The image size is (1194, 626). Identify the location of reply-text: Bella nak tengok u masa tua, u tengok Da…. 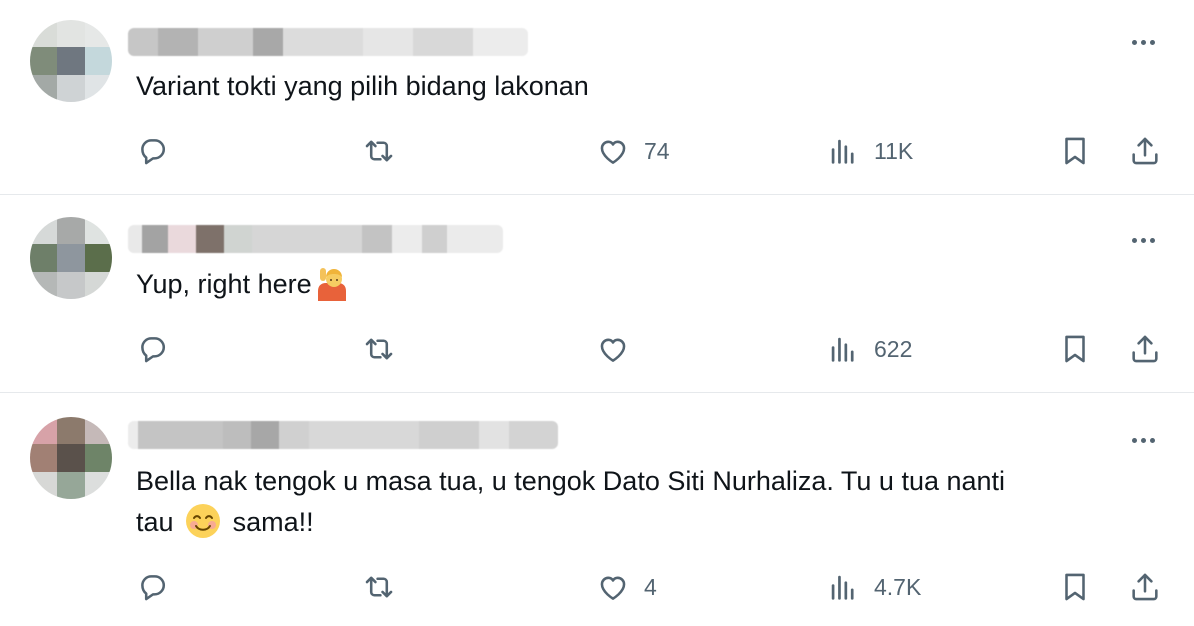
(571, 502).